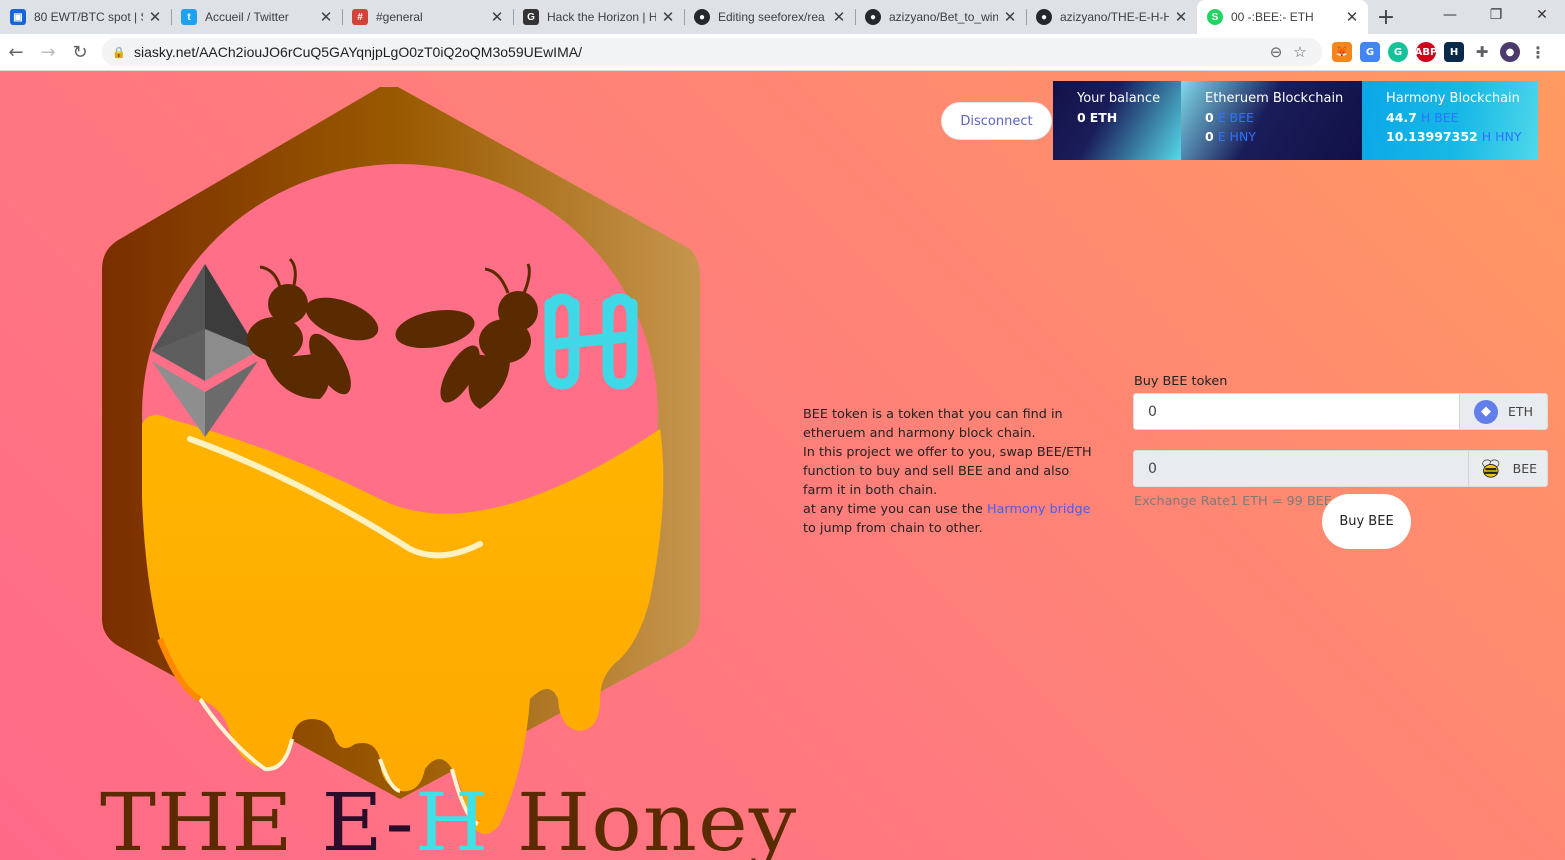 The width and height of the screenshot is (1565, 860). What do you see at coordinates (449, 818) in the screenshot?
I see `logo-title: THE E-H Honey` at bounding box center [449, 818].